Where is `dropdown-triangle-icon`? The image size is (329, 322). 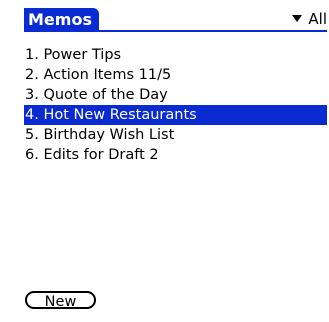 dropdown-triangle-icon is located at coordinates (297, 18).